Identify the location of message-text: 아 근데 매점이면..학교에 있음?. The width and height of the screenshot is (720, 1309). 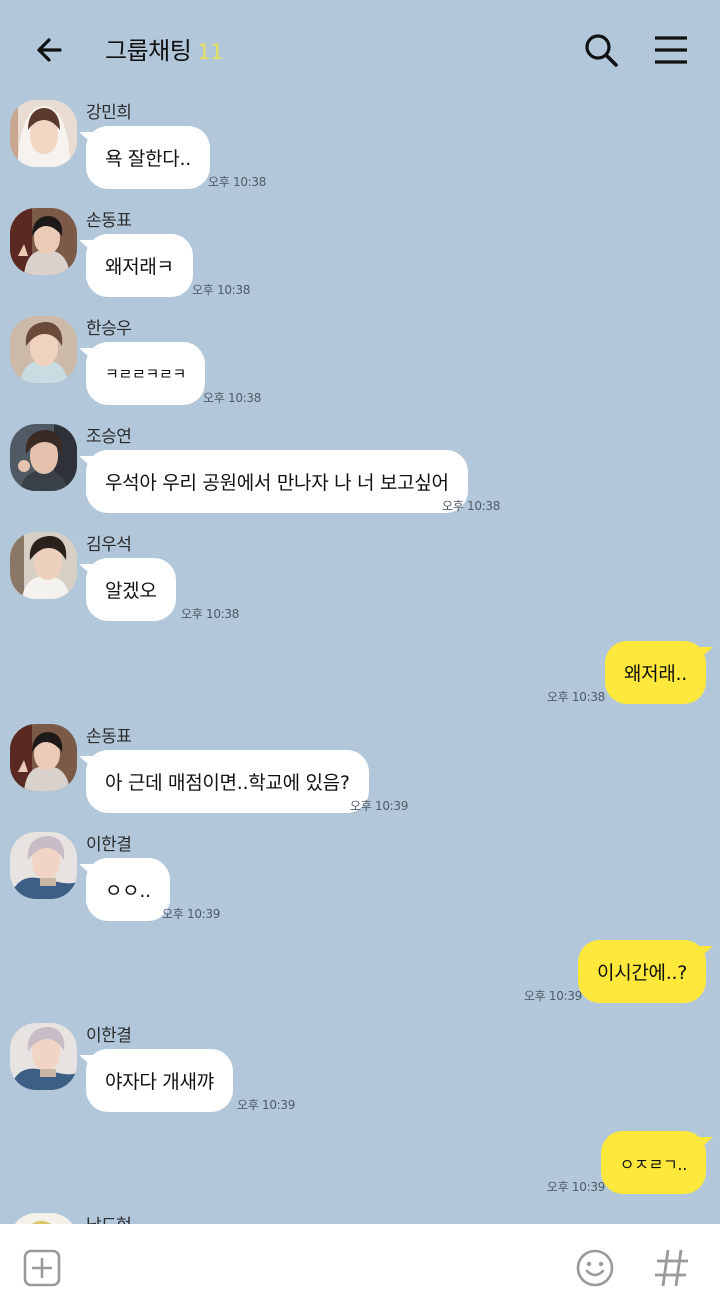
(227, 783).